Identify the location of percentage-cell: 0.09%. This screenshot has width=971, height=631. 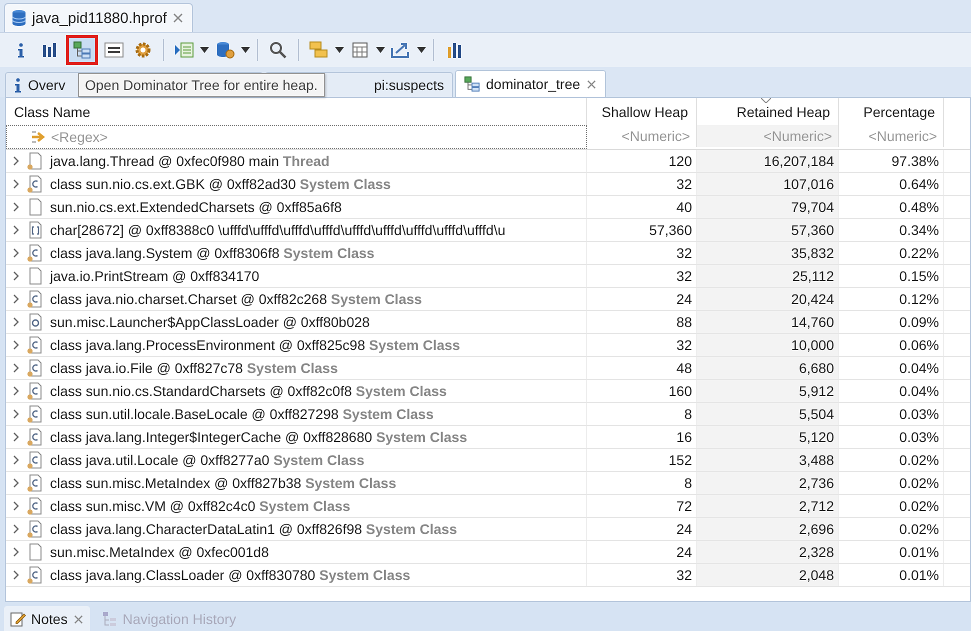
(891, 322).